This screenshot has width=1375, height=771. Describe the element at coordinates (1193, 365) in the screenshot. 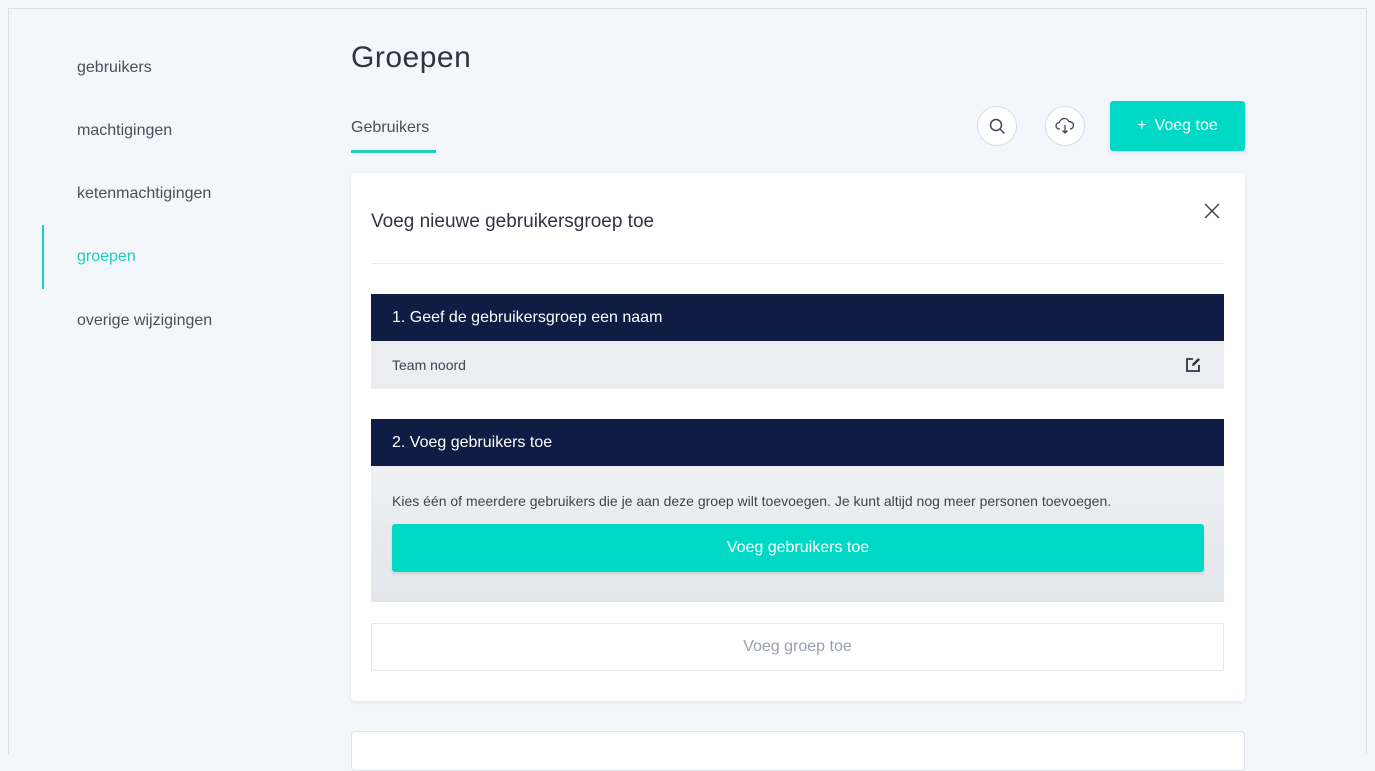

I see `edit-icon` at that location.